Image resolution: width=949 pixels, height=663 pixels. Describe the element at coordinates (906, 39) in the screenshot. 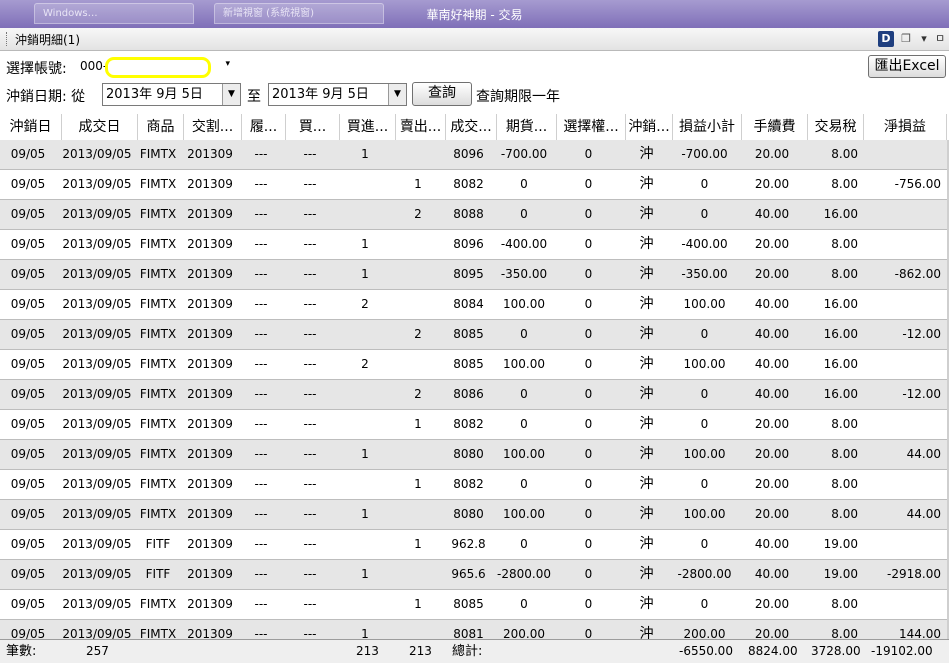

I see `window-icon: ❐` at that location.